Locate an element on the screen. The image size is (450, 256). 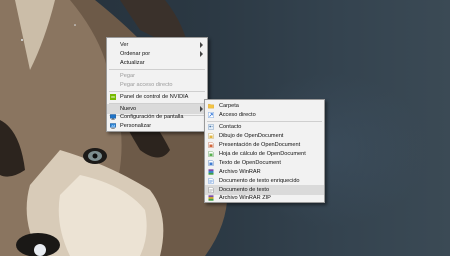
new-item-acceso-directo: Acceso directo is located at coordinates (264, 115).